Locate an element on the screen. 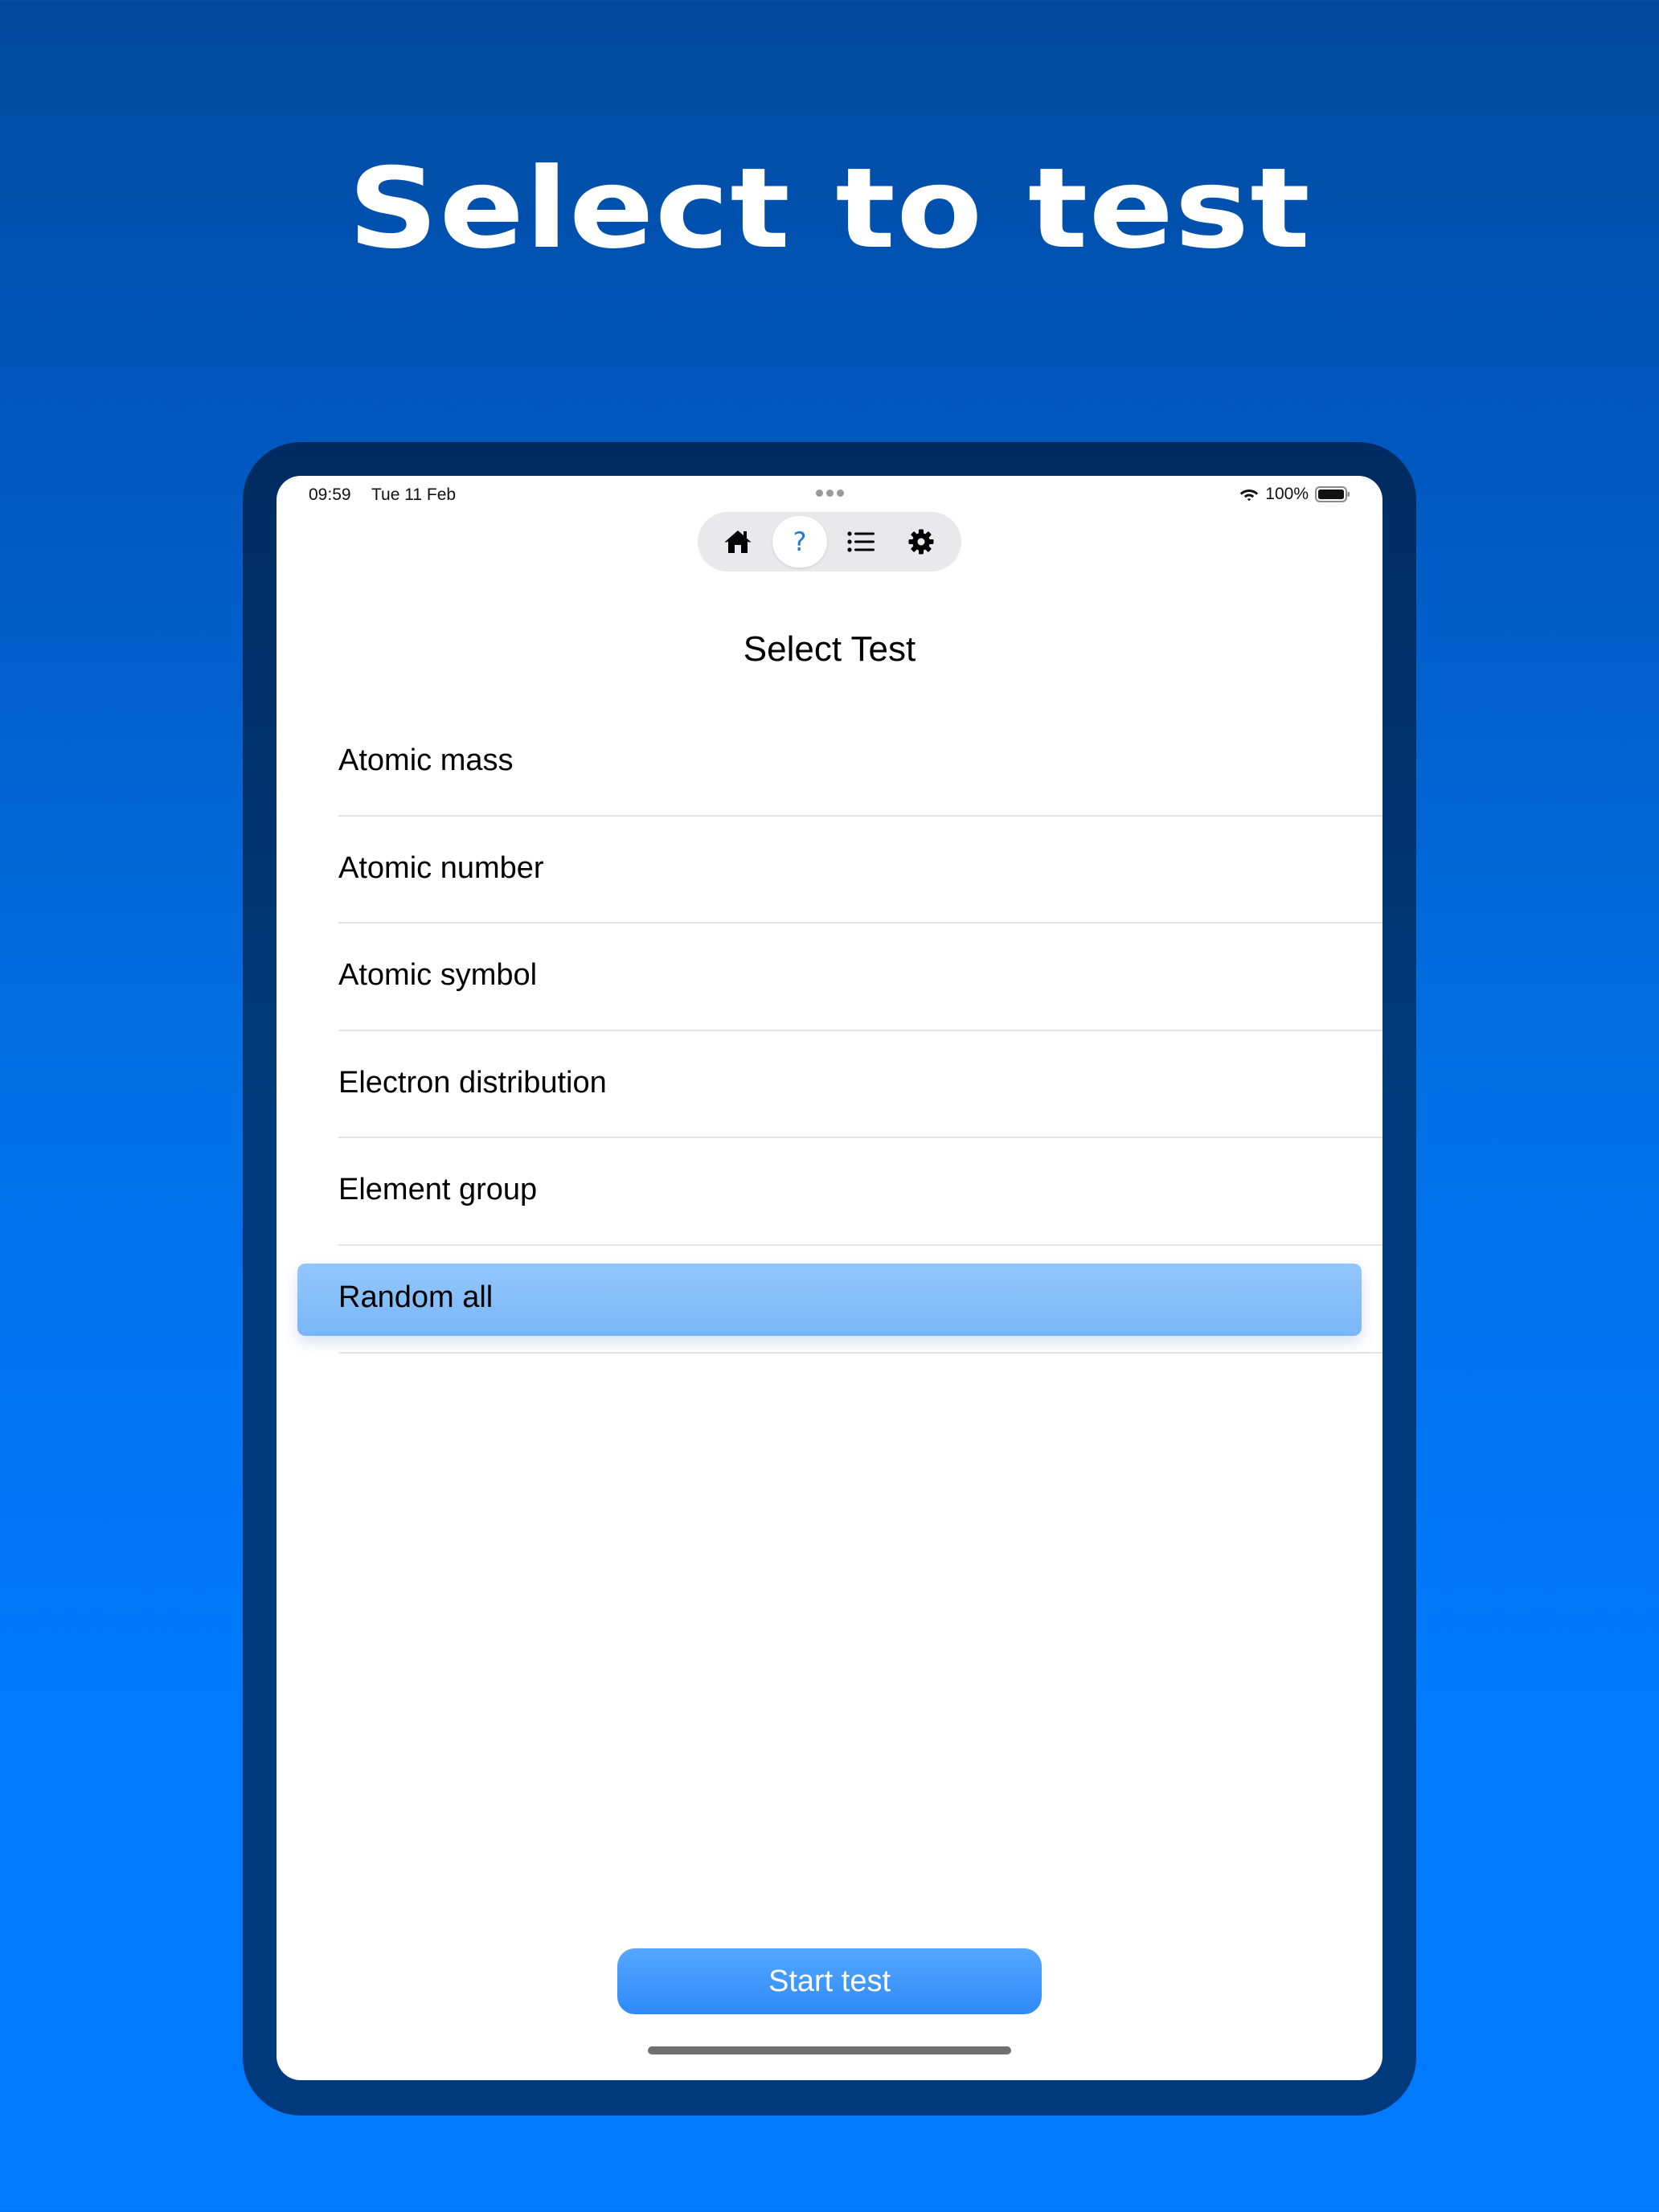  wifi-icon is located at coordinates (1249, 496).